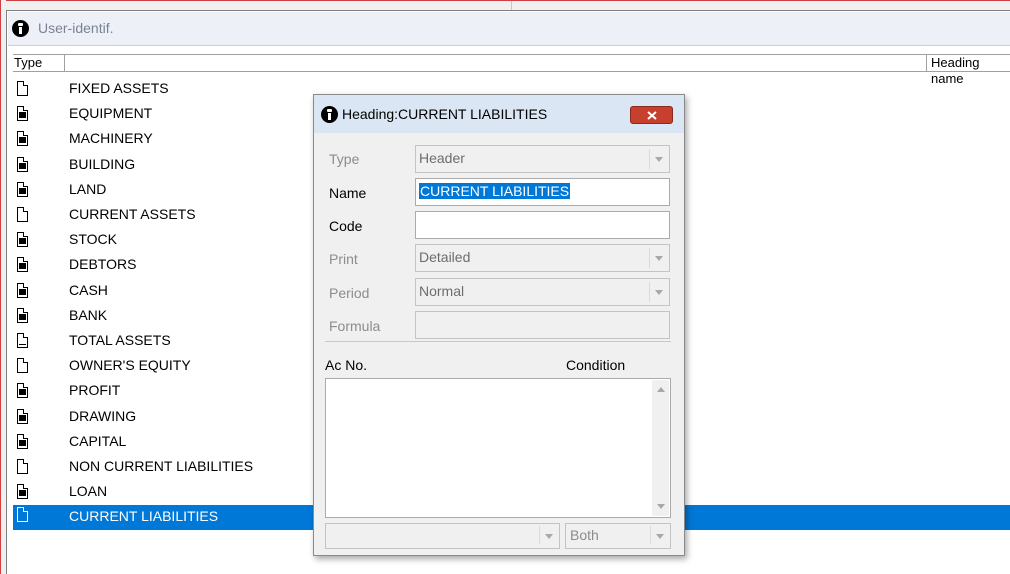 The height and width of the screenshot is (574, 1010). I want to click on list-item-label: DEBTORS, so click(103, 264).